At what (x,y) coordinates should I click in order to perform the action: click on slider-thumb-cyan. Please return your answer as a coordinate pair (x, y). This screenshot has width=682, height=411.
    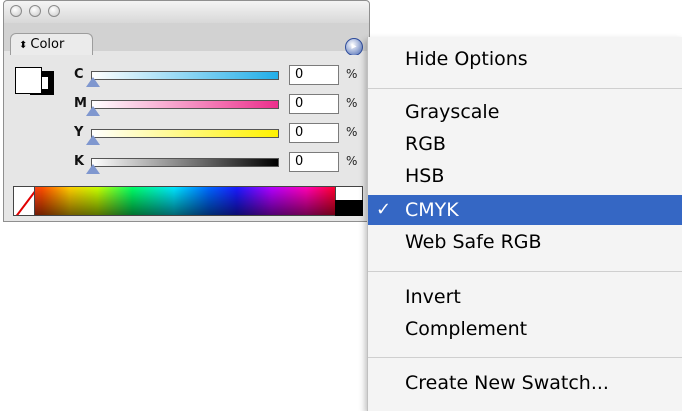
    Looking at the image, I should click on (93, 82).